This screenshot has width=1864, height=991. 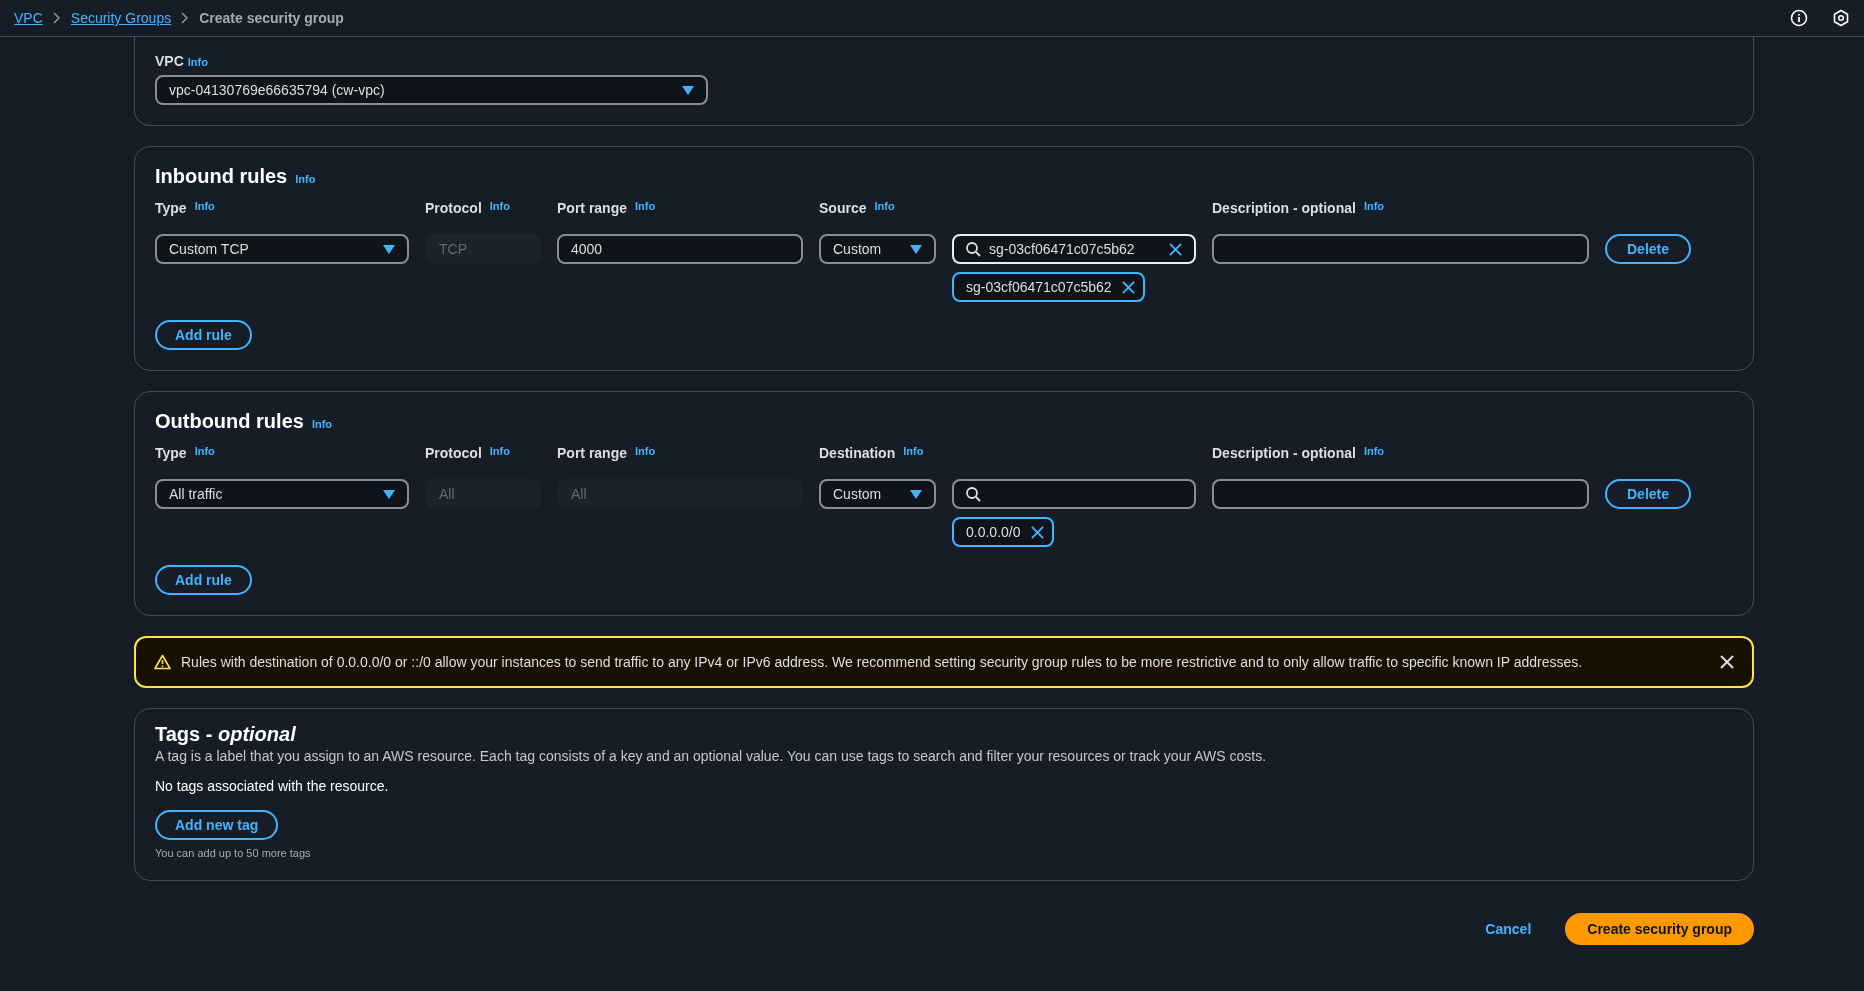 What do you see at coordinates (221, 176) in the screenshot?
I see `section-title: Inbound rules` at bounding box center [221, 176].